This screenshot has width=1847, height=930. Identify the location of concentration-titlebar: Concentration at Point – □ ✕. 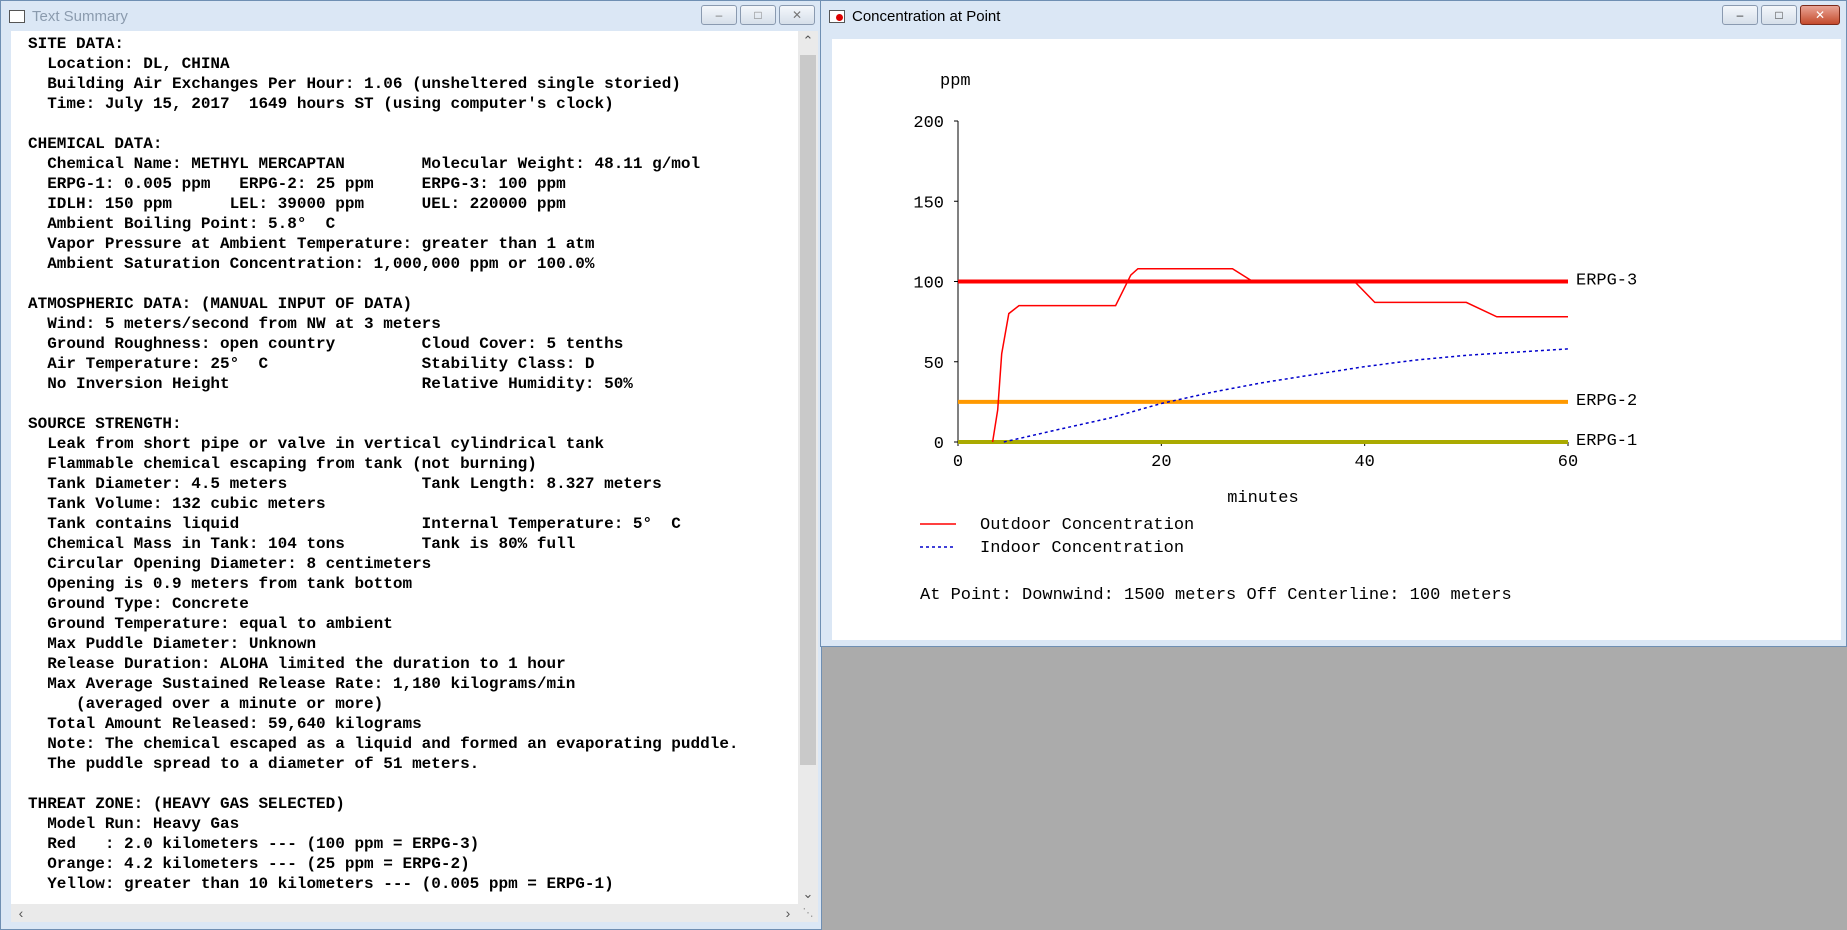
(1333, 16).